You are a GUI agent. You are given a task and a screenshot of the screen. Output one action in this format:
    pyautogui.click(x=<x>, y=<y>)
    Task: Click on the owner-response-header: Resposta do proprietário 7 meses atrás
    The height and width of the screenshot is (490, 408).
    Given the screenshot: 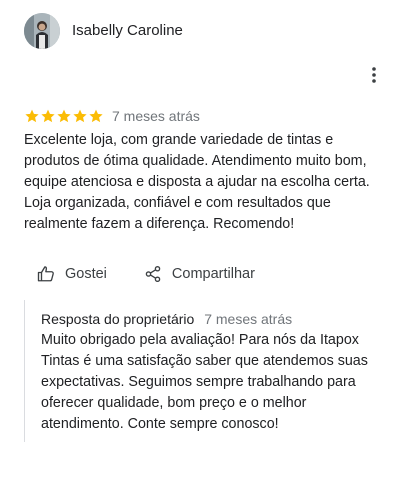 What is the action you would take?
    pyautogui.click(x=166, y=319)
    